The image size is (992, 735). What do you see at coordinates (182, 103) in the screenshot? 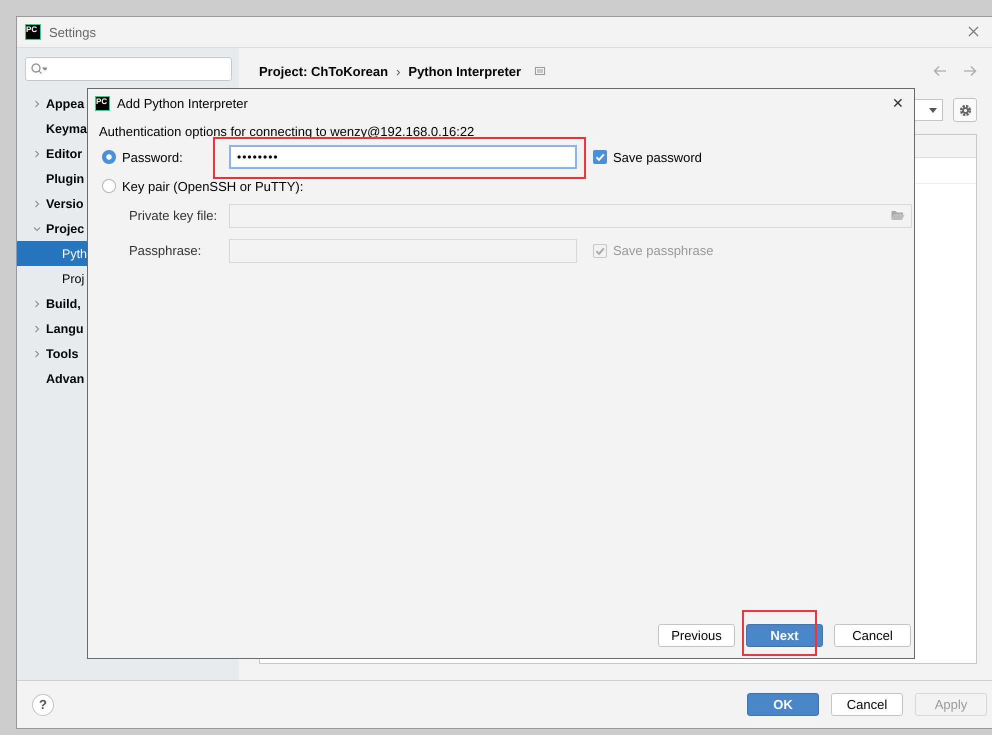
I see `dialog-title: Add Python Interpreter` at bounding box center [182, 103].